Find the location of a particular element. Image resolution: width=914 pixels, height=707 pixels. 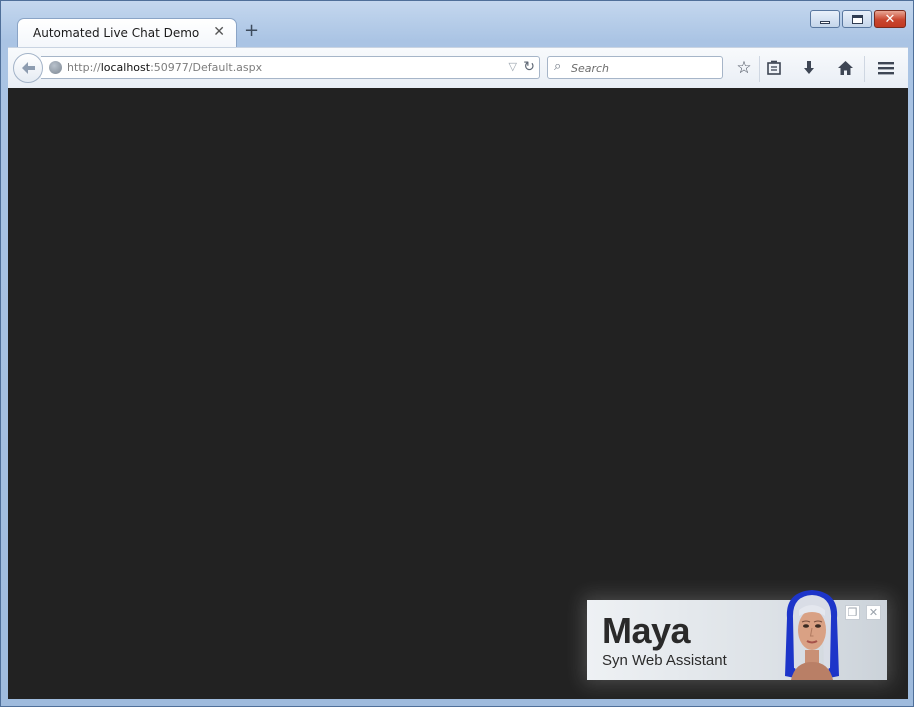

reload-icon: ↻ is located at coordinates (529, 67).